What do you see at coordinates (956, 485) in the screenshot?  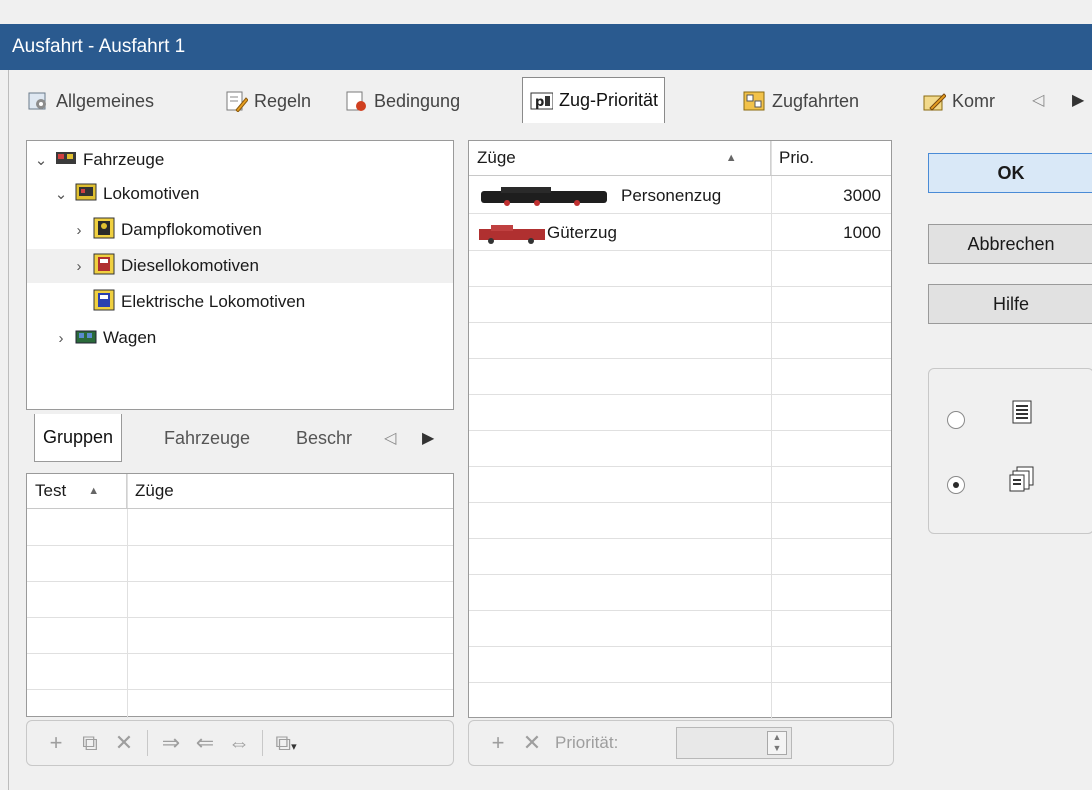 I see `multi-view-radio` at bounding box center [956, 485].